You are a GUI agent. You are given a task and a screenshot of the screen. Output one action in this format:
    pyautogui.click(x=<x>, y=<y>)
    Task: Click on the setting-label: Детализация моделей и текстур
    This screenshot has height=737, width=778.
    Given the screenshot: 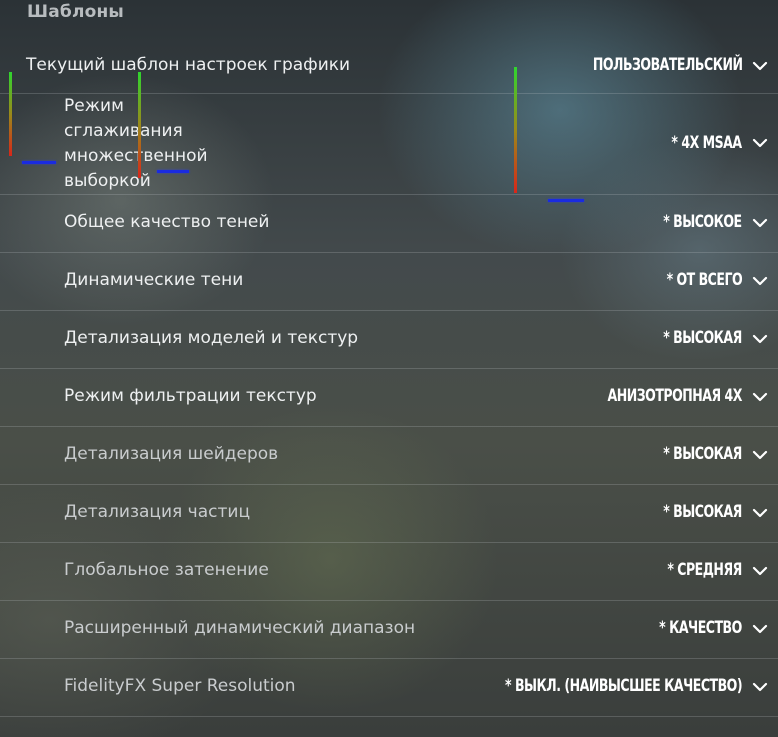 What is the action you would take?
    pyautogui.click(x=211, y=338)
    